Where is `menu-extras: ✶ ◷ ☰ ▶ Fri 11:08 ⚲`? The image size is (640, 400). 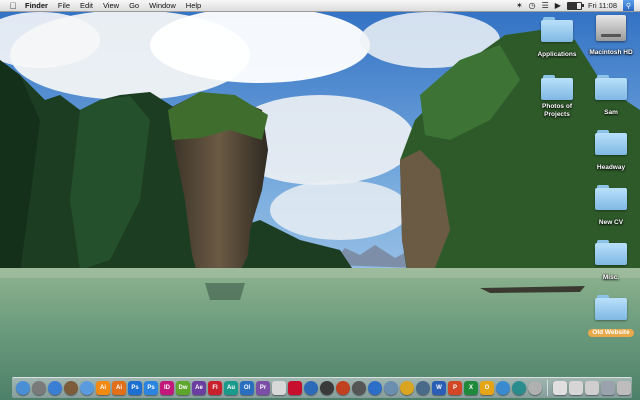 menu-extras: ✶ ◷ ☰ ▶ Fri 11:08 ⚲ is located at coordinates (578, 5).